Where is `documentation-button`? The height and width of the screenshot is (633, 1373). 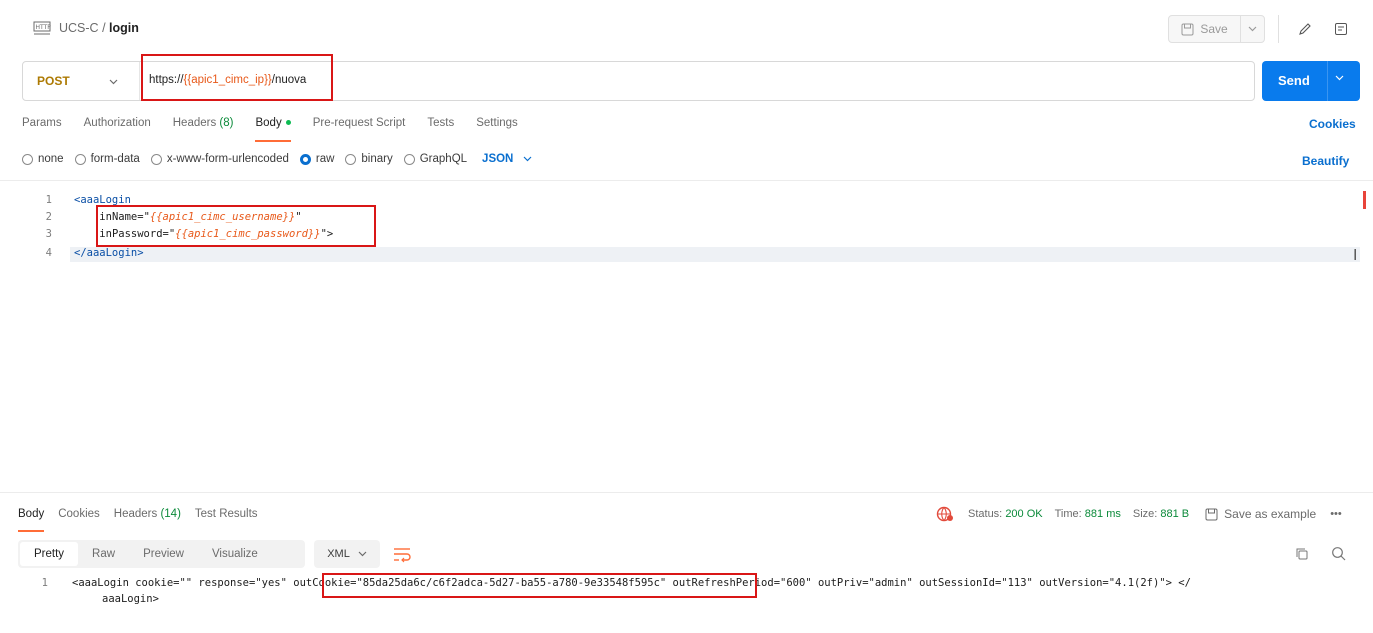 documentation-button is located at coordinates (1341, 29).